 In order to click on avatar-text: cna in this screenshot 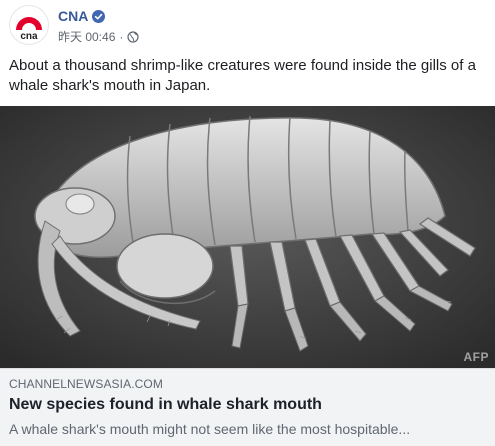, I will do `click(29, 36)`.